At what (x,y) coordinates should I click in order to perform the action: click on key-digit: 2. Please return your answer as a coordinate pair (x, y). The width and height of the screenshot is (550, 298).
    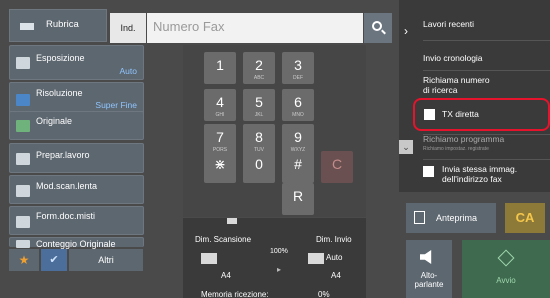
    Looking at the image, I should click on (259, 65).